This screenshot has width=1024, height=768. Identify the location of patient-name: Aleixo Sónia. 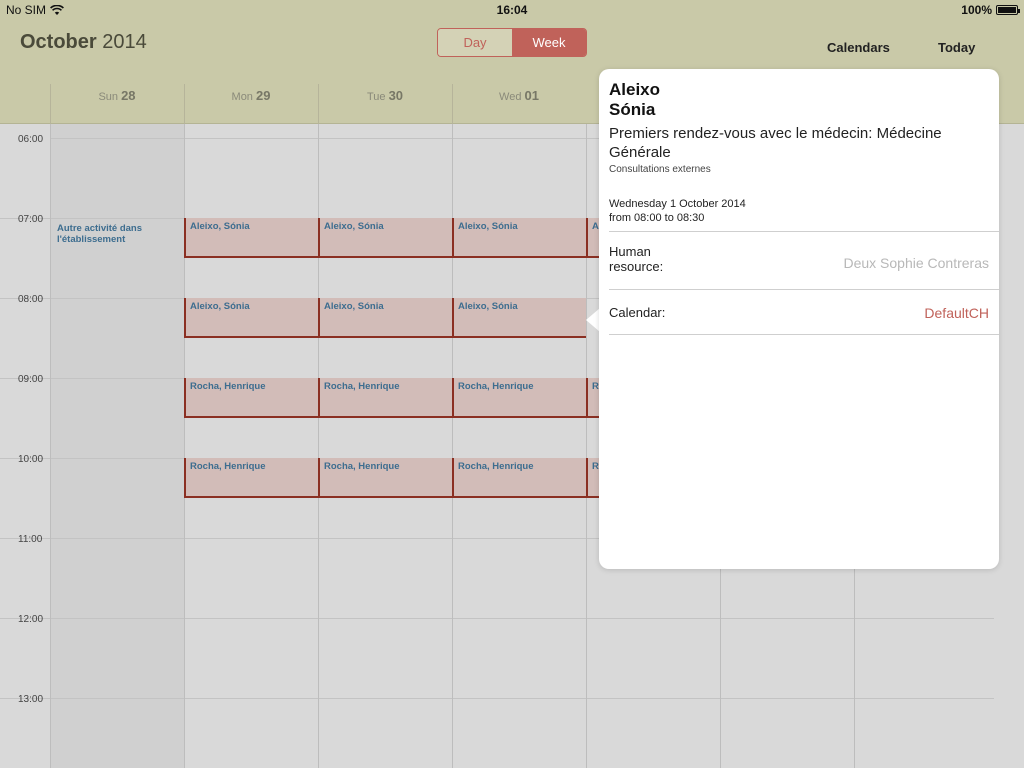
(634, 100).